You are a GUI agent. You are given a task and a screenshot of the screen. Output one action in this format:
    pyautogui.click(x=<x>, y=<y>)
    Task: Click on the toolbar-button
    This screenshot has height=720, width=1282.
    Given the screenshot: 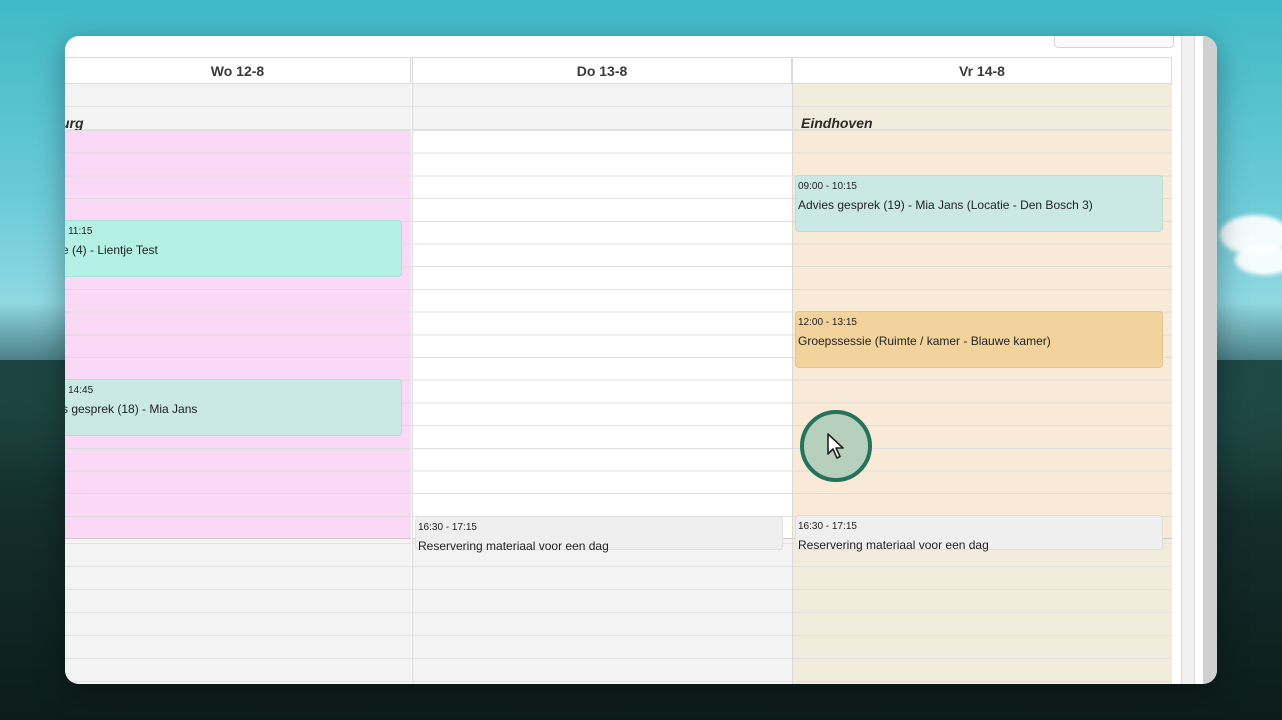 What is the action you would take?
    pyautogui.click(x=1114, y=42)
    